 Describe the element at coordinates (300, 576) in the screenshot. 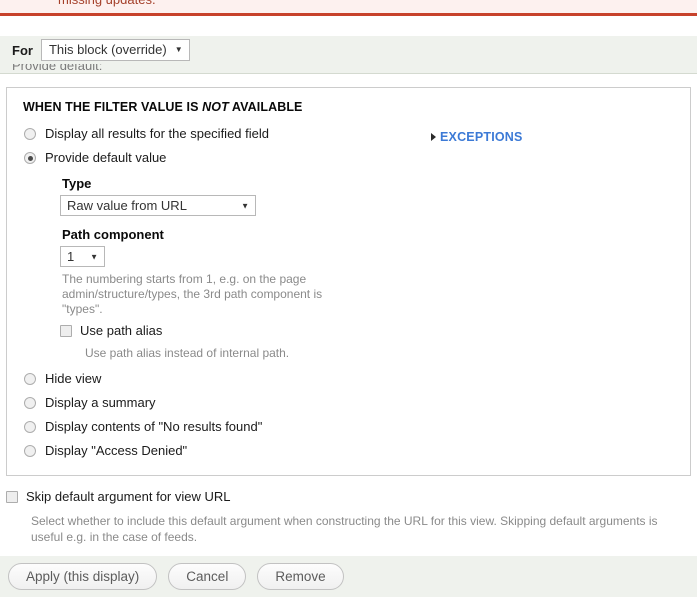

I see `remove-button: Remove` at that location.